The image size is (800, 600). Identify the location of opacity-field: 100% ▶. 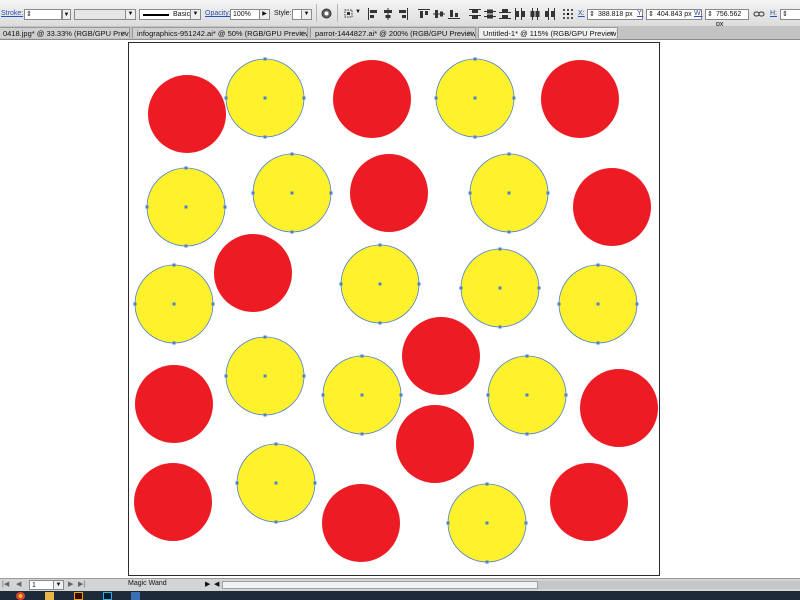
(250, 14).